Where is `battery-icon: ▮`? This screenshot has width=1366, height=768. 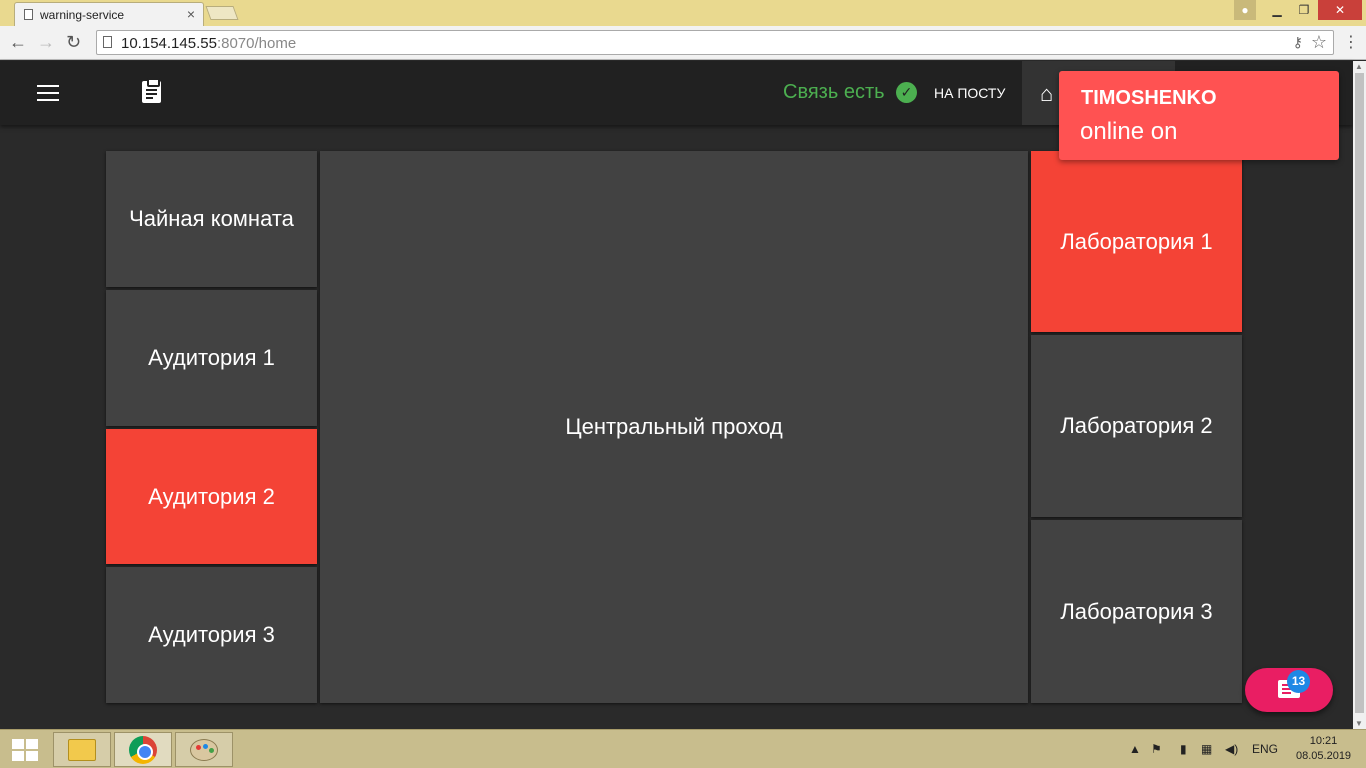 battery-icon: ▮ is located at coordinates (1183, 749).